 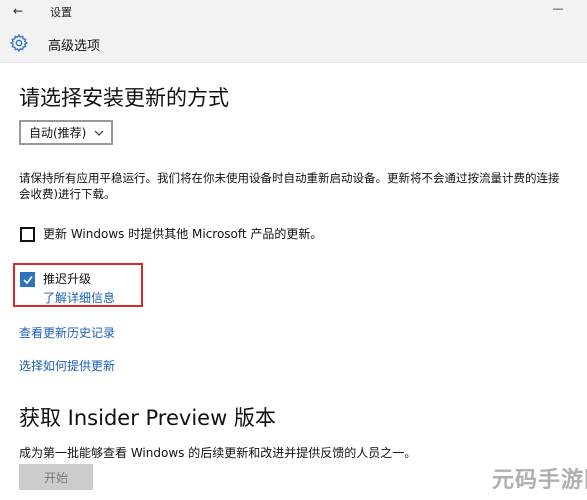 I want to click on install-heading: 请选择安装更新的方式, so click(x=124, y=98).